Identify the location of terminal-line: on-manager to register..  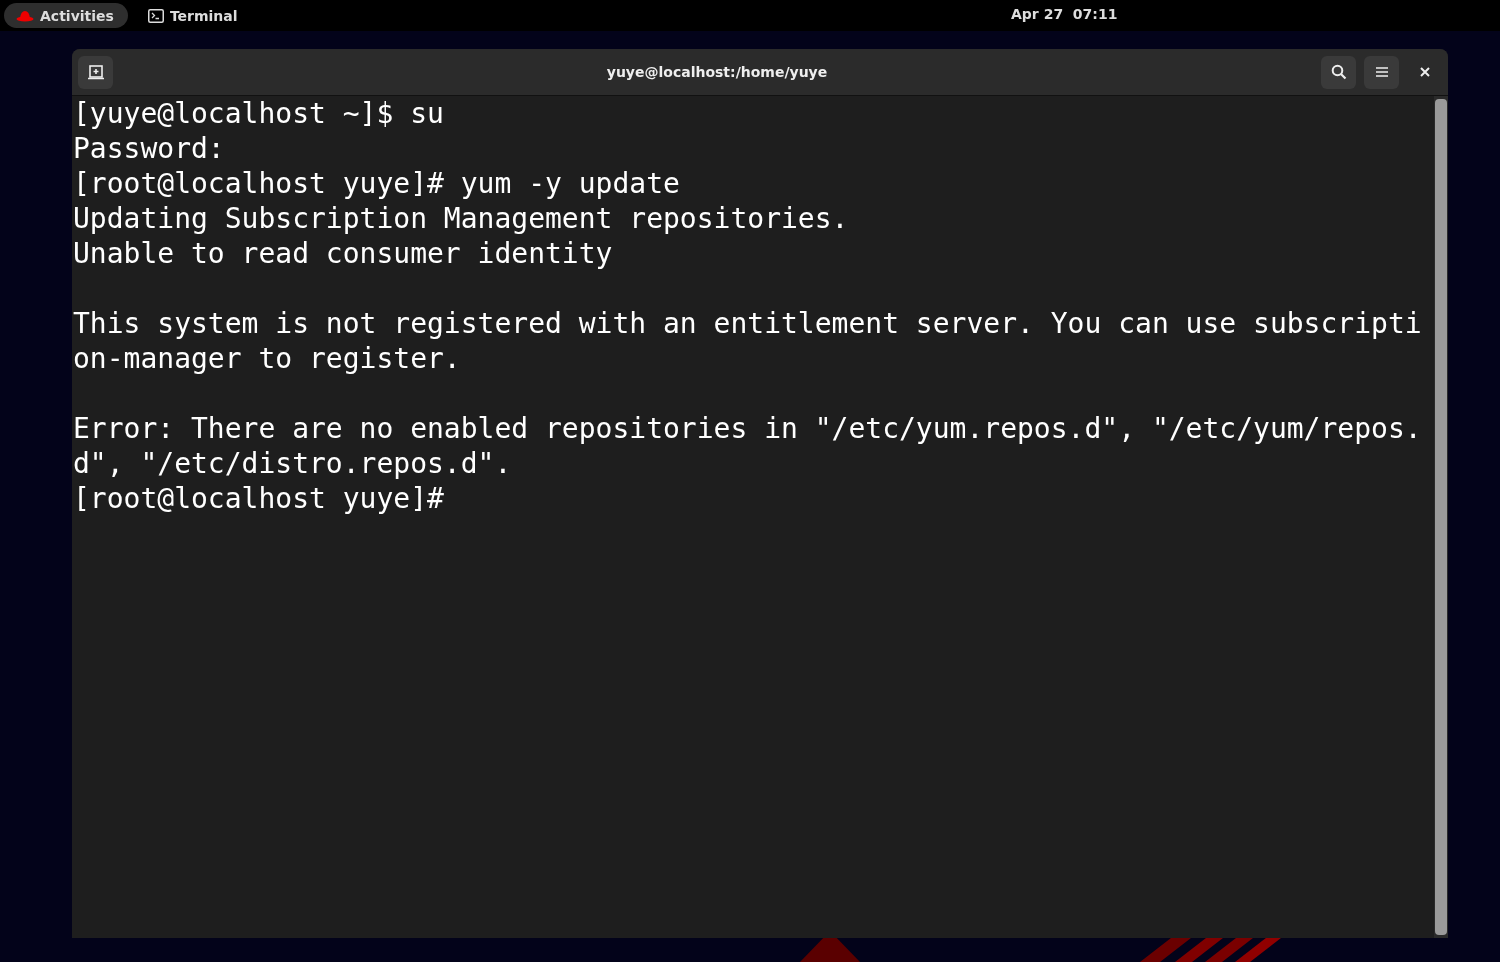
(267, 358).